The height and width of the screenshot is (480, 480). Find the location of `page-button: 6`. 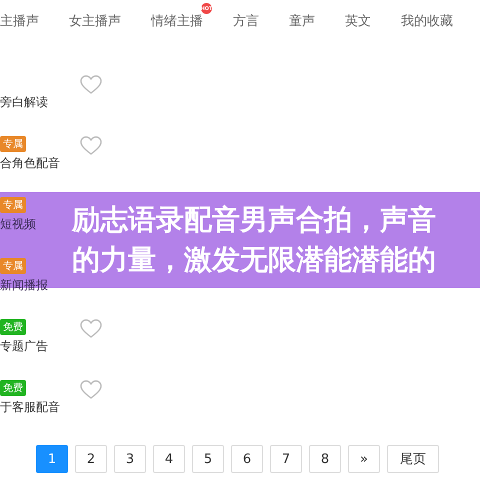

page-button: 6 is located at coordinates (247, 459).